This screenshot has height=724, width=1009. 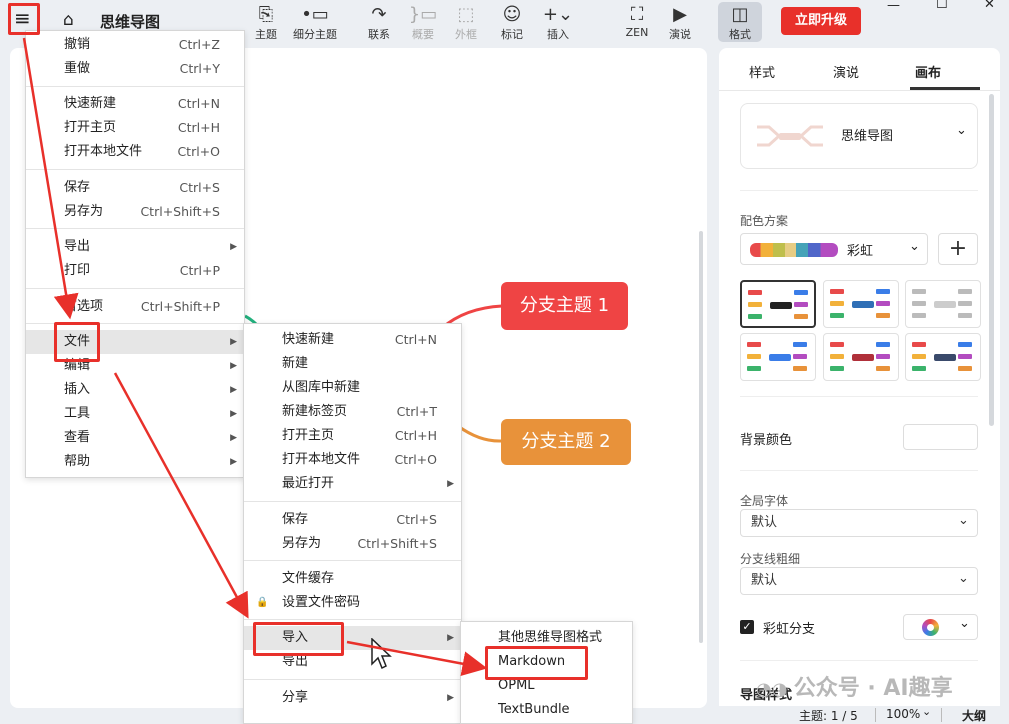 What do you see at coordinates (512, 23) in the screenshot?
I see `tool-marker-button: ☺ 标记` at bounding box center [512, 23].